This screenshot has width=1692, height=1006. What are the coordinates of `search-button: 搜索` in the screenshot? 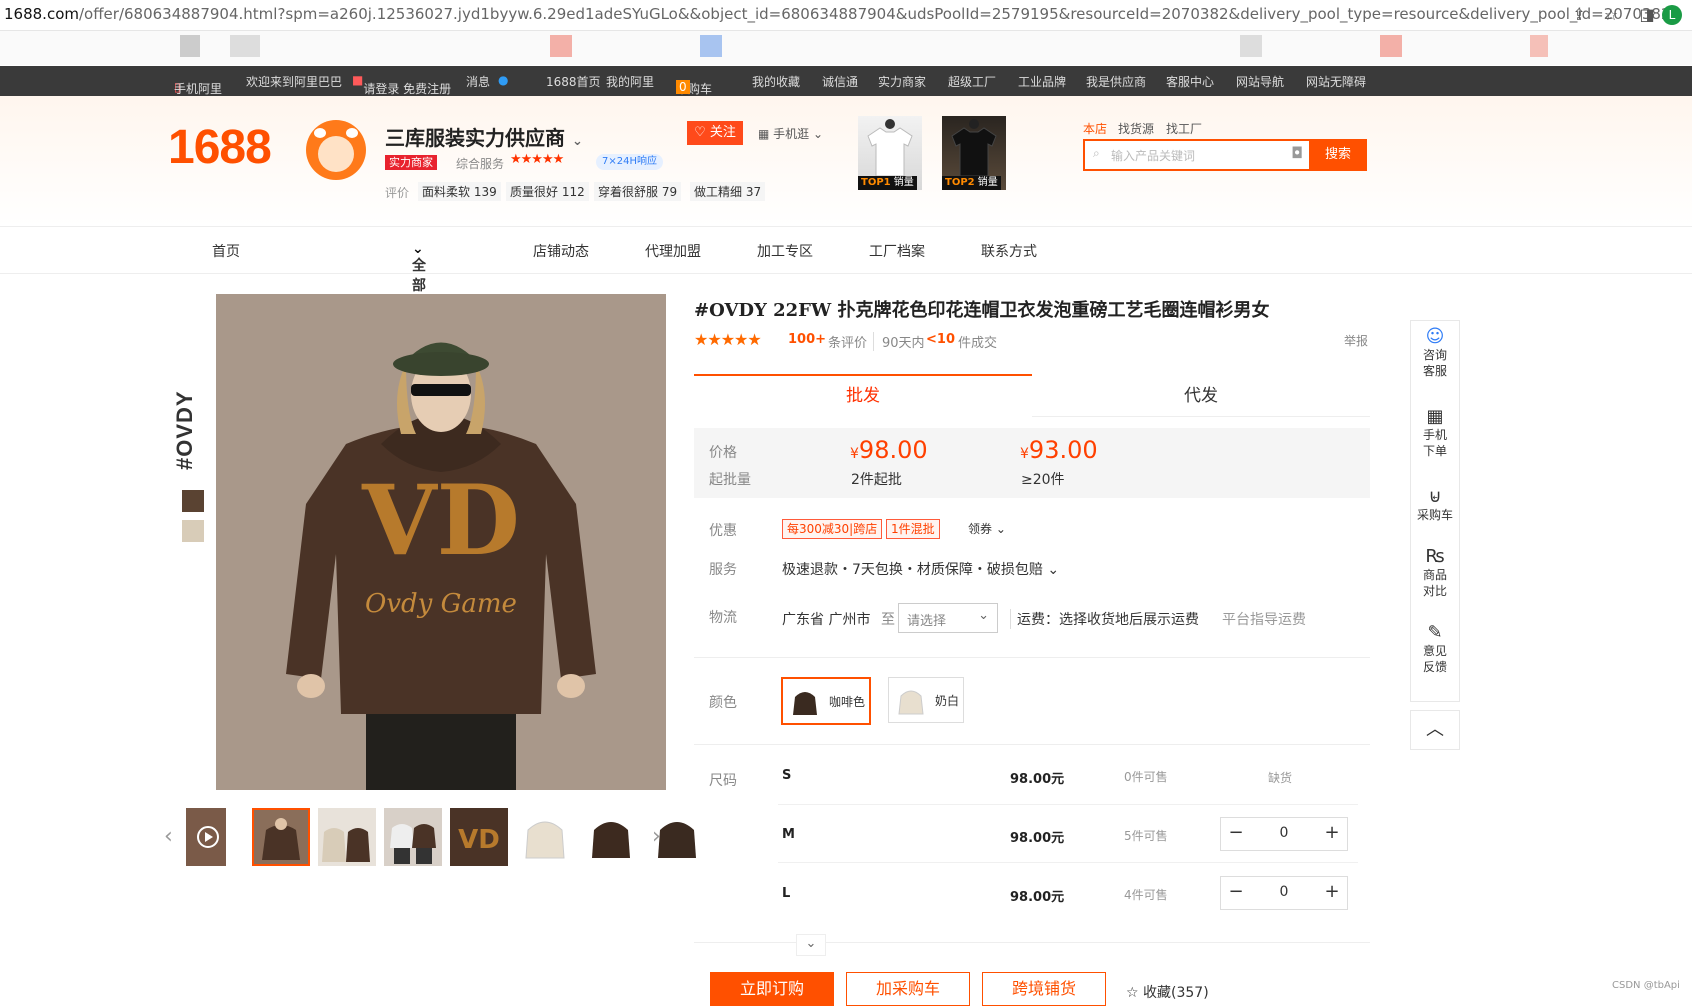 It's located at (1338, 155).